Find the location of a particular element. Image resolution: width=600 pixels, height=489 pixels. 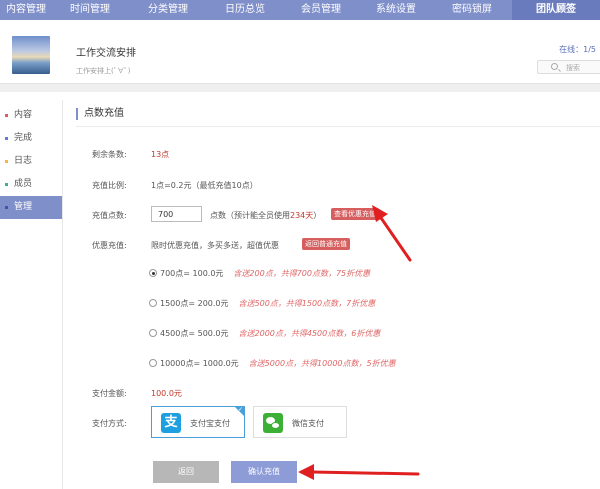

option-main: 4500点= 500.0元 is located at coordinates (194, 333).